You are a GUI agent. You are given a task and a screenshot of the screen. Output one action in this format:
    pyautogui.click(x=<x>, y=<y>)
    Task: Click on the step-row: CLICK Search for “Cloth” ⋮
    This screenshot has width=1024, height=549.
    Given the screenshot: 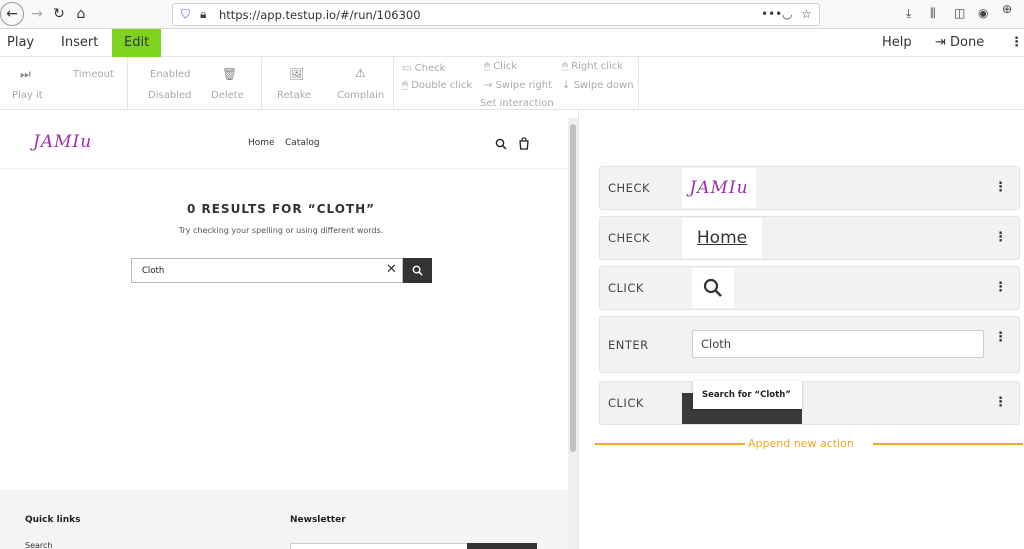 What is the action you would take?
    pyautogui.click(x=809, y=403)
    